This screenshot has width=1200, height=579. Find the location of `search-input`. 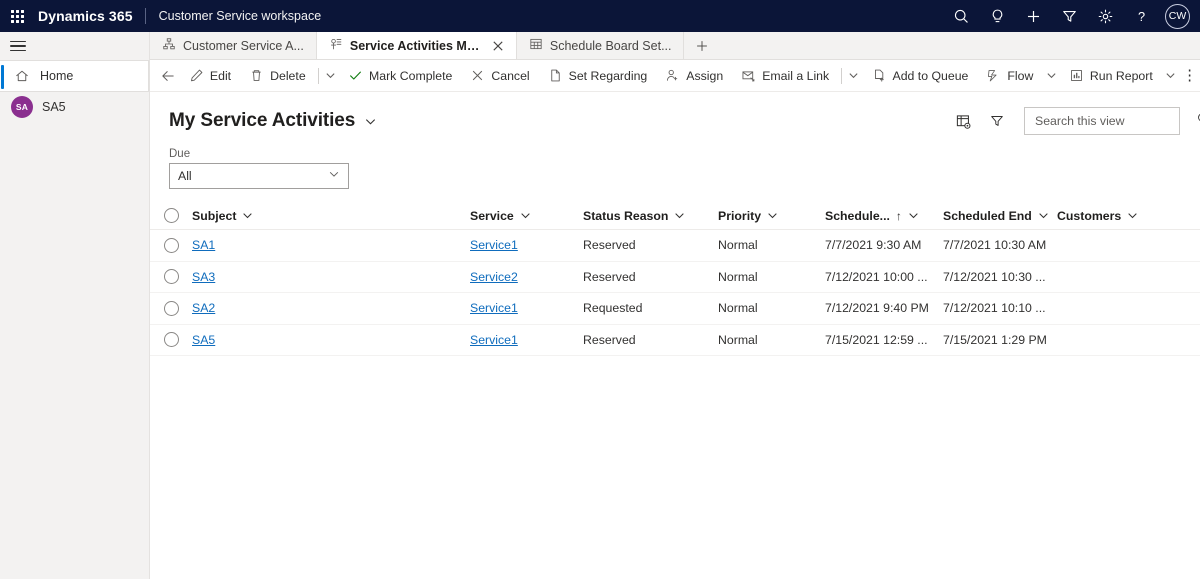

search-input is located at coordinates (1114, 121).